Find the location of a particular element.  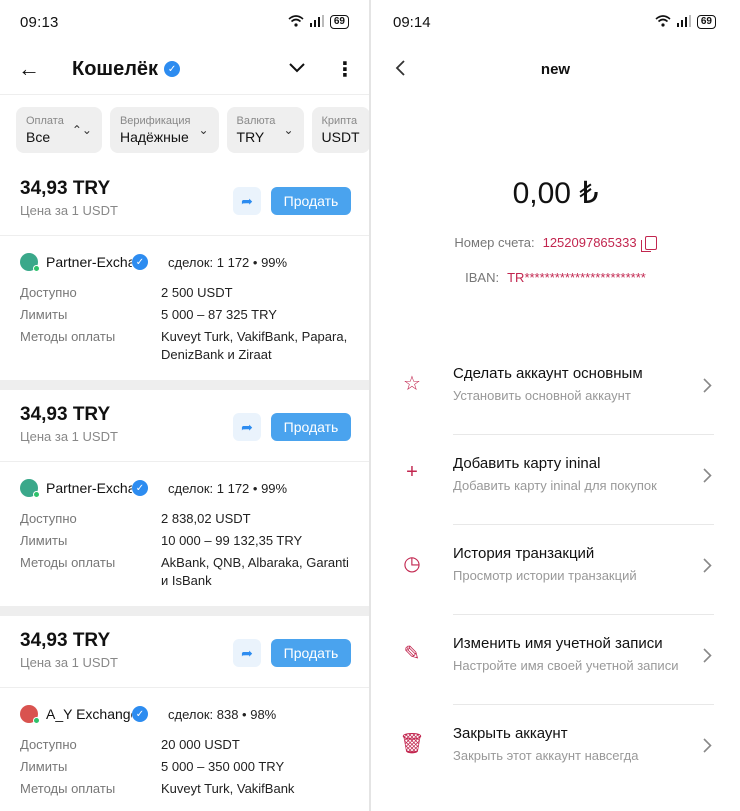

page-title: Кошелёк ✓ is located at coordinates (180, 69).